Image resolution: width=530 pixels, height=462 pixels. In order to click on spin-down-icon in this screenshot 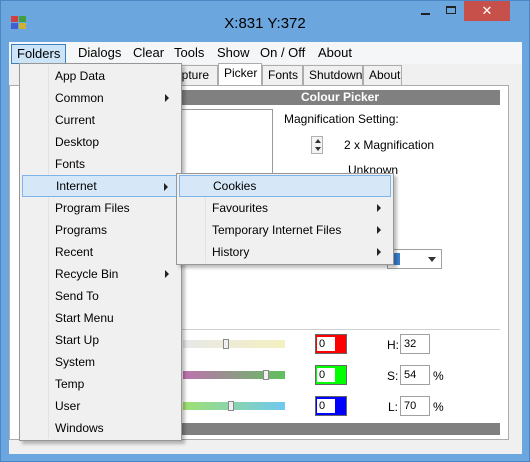, I will do `click(318, 149)`.